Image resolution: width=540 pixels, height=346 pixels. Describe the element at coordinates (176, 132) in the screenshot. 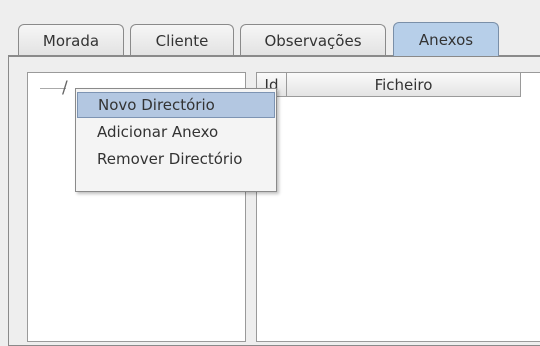

I see `menu-item-adicionar-anexo: Adicionar Anexo` at that location.